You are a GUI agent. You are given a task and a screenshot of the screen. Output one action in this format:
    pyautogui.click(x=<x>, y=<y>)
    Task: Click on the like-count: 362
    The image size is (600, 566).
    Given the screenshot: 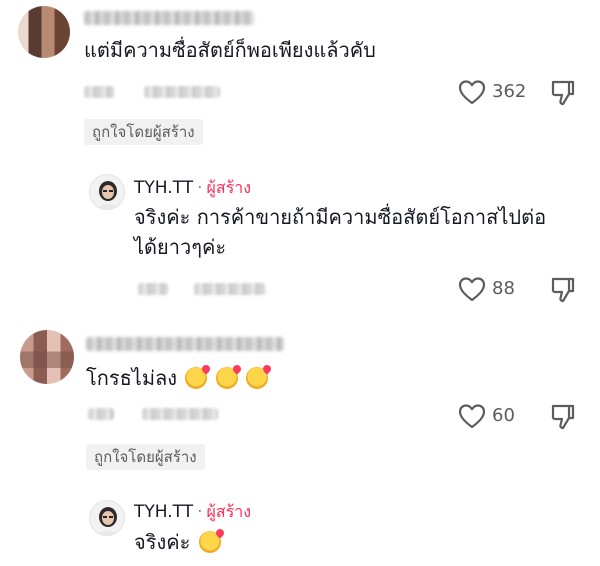 What is the action you would take?
    pyautogui.click(x=509, y=91)
    